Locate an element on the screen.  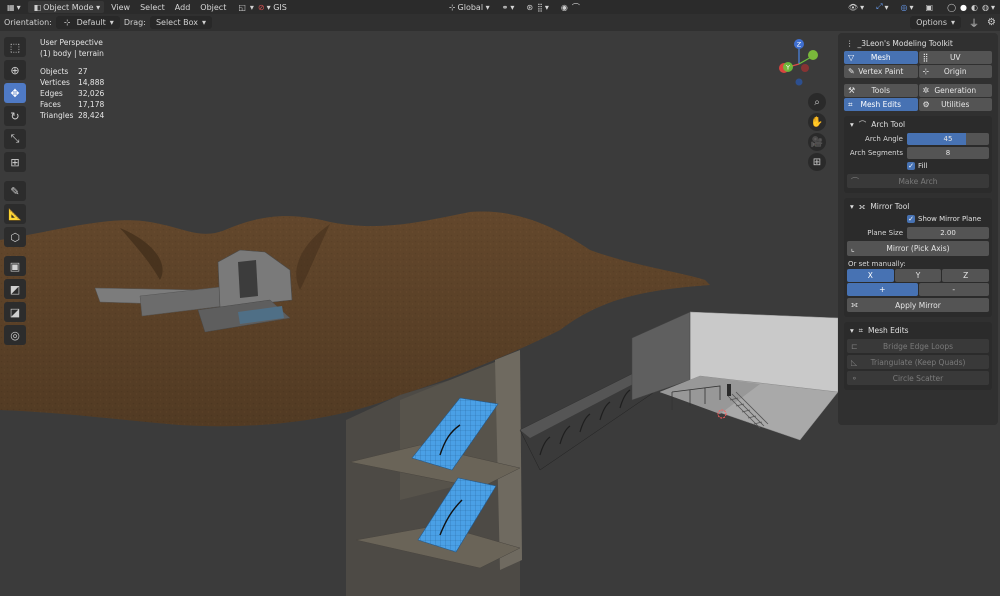
direction-buttons: + - is located at coordinates (918, 289).